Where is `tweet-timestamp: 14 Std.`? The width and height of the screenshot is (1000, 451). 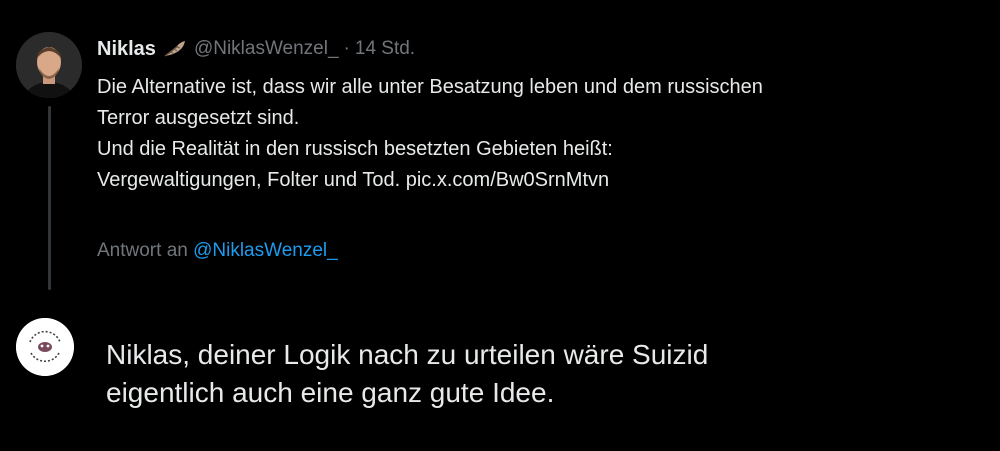
tweet-timestamp: 14 Std. is located at coordinates (385, 49).